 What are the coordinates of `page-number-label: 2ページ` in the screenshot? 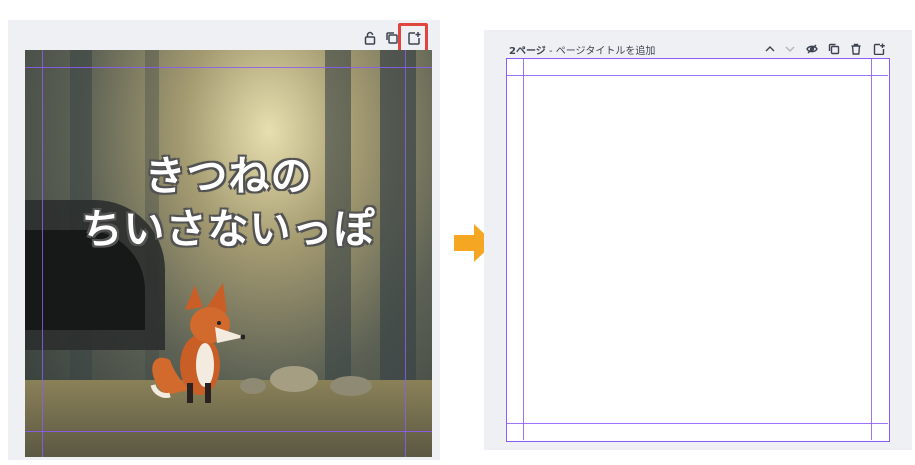 It's located at (527, 51).